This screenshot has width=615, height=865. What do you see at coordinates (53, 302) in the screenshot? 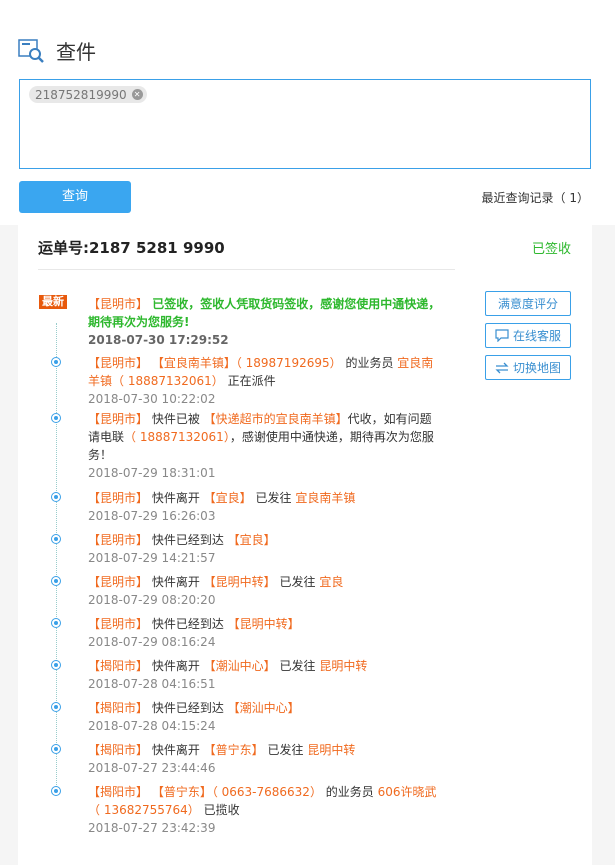
I see `newest-badge: 最新` at bounding box center [53, 302].